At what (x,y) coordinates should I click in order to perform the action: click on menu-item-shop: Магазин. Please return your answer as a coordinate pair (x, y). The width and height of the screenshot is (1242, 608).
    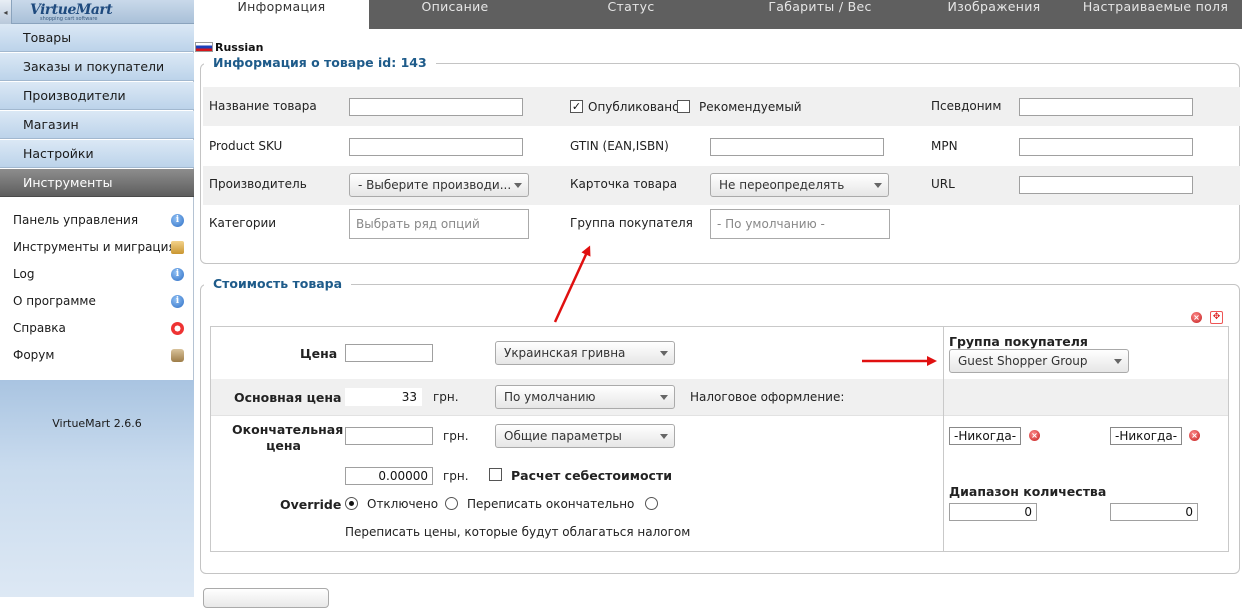
    Looking at the image, I should click on (97, 125).